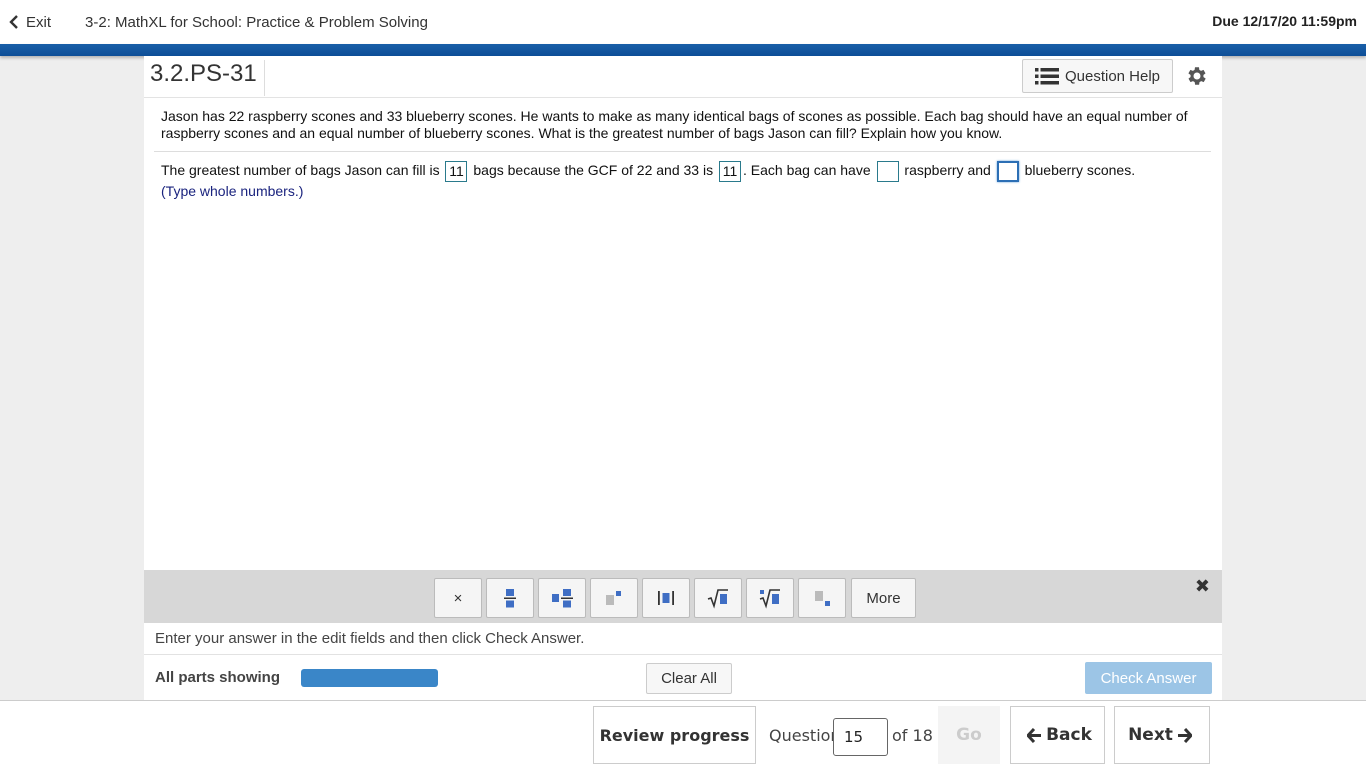 The image size is (1366, 768). Describe the element at coordinates (1080, 170) in the screenshot. I see `answer-text-5: blueberry scones.` at that location.